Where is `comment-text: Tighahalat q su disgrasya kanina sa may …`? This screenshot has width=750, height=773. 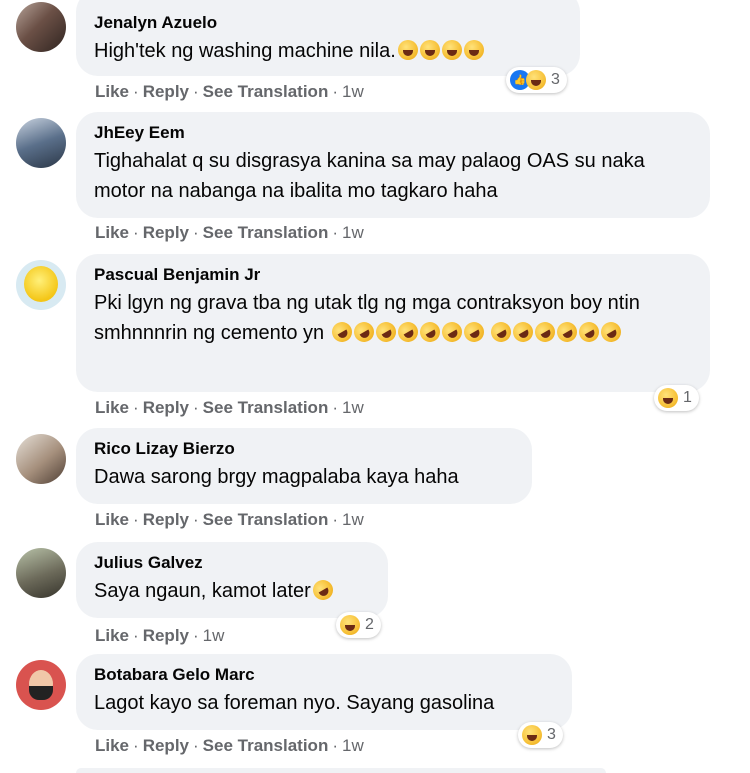
comment-text: Tighahalat q su disgrasya kanina sa may … is located at coordinates (369, 176).